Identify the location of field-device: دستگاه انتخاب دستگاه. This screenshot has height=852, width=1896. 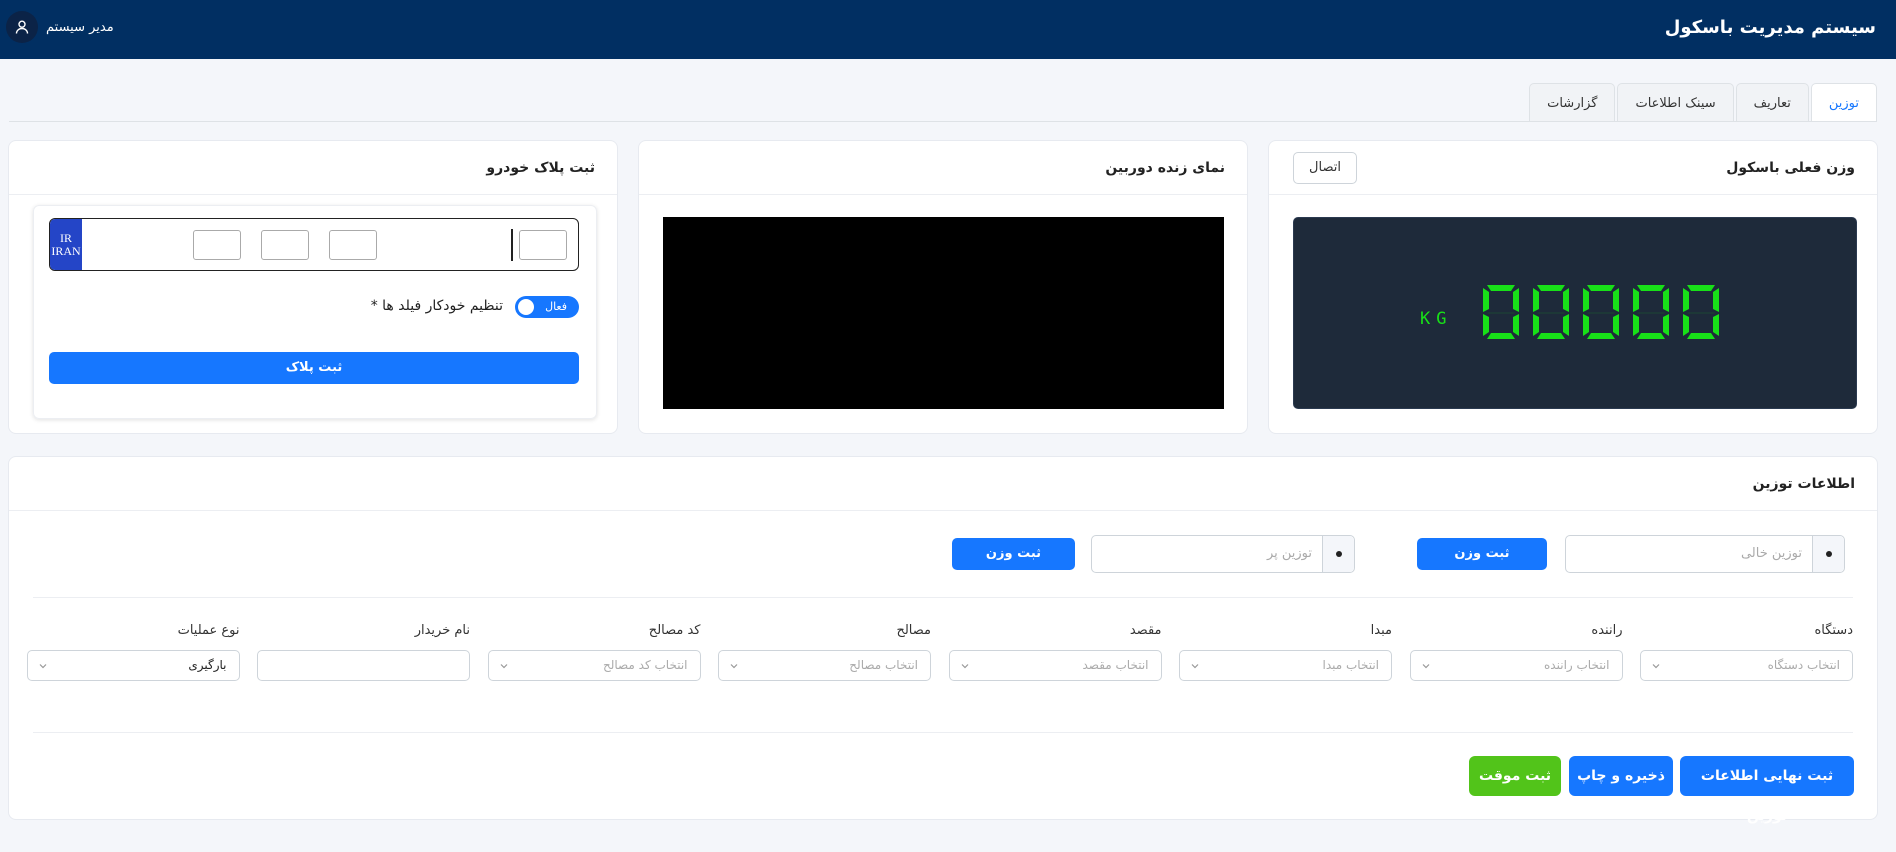
(1746, 653).